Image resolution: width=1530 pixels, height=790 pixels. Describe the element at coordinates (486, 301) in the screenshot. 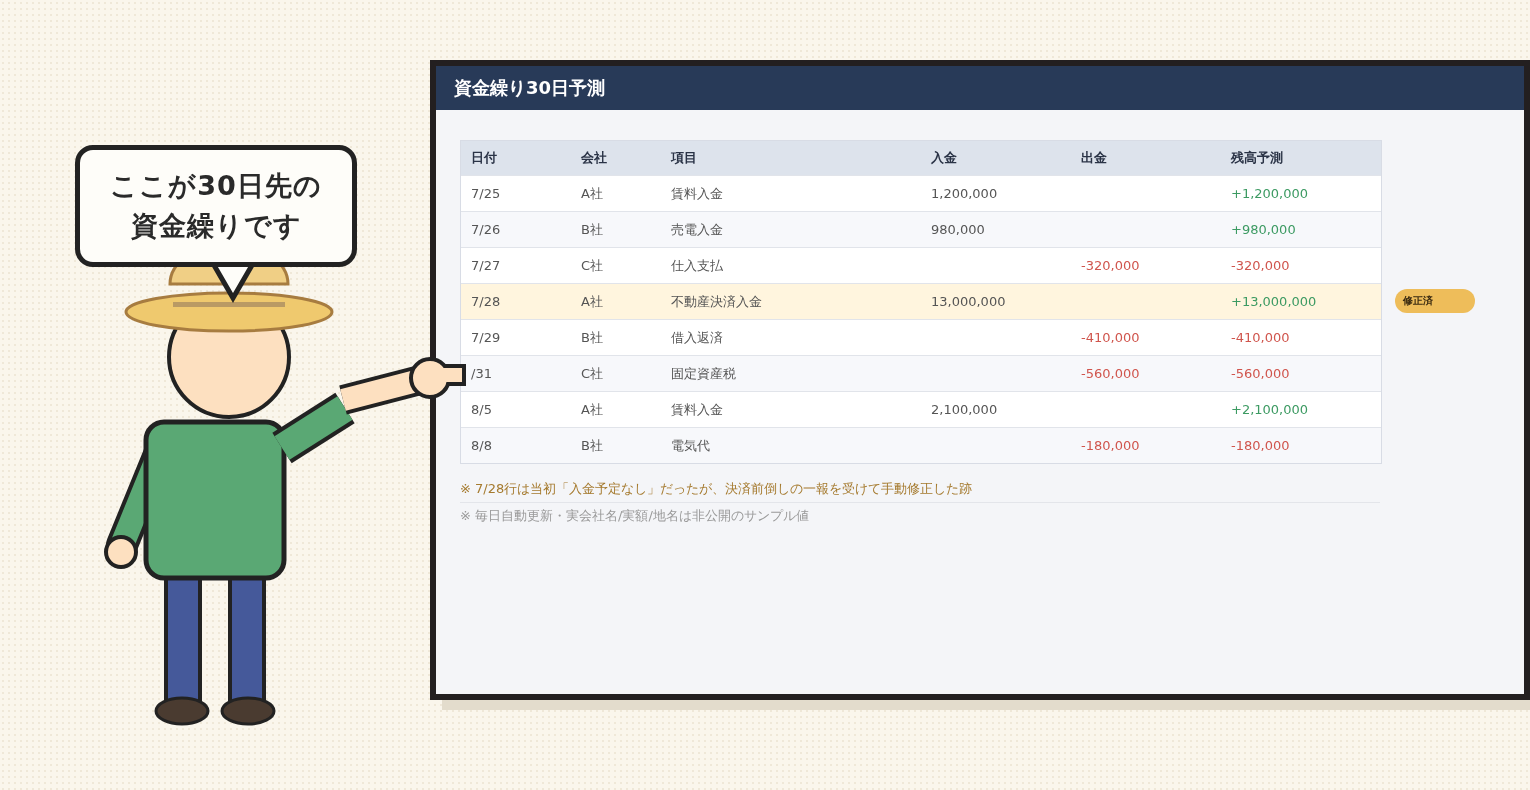

I see `table-cell-text: 7/28` at that location.